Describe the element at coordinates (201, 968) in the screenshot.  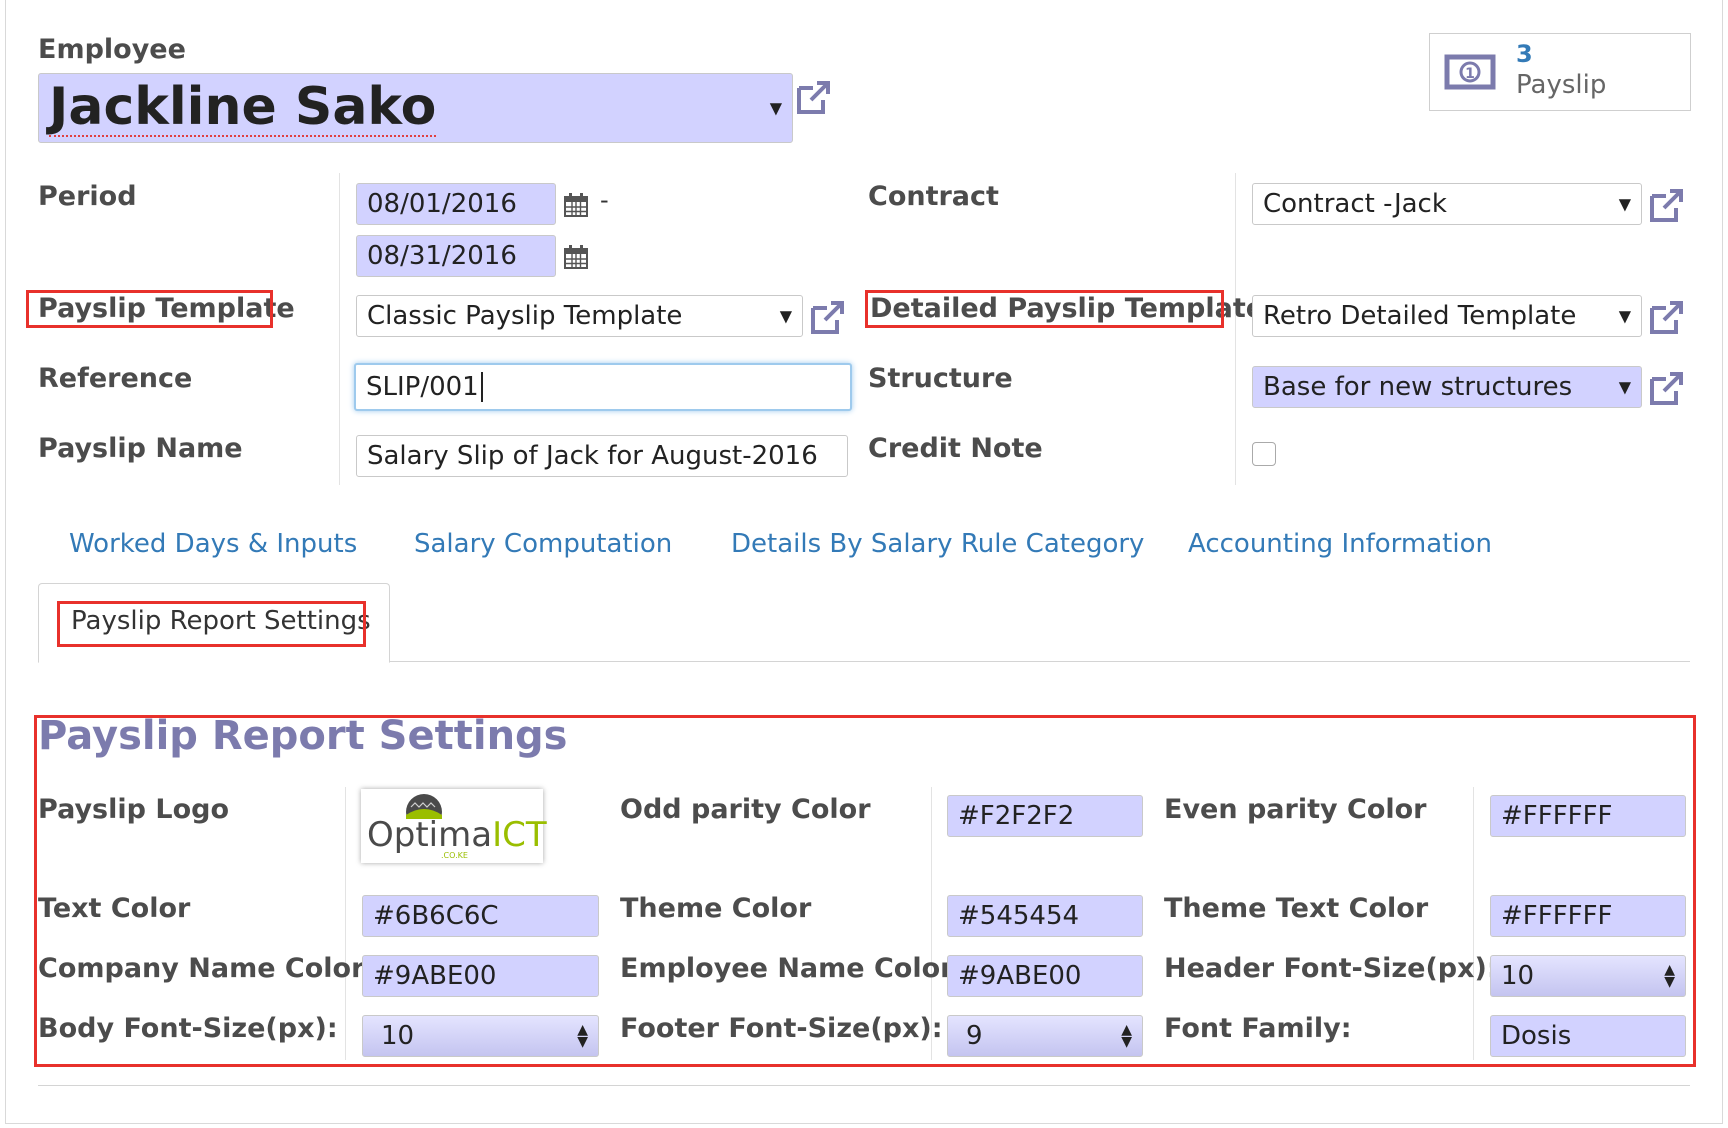
I see `company-name-color-label: Company Name Color` at that location.